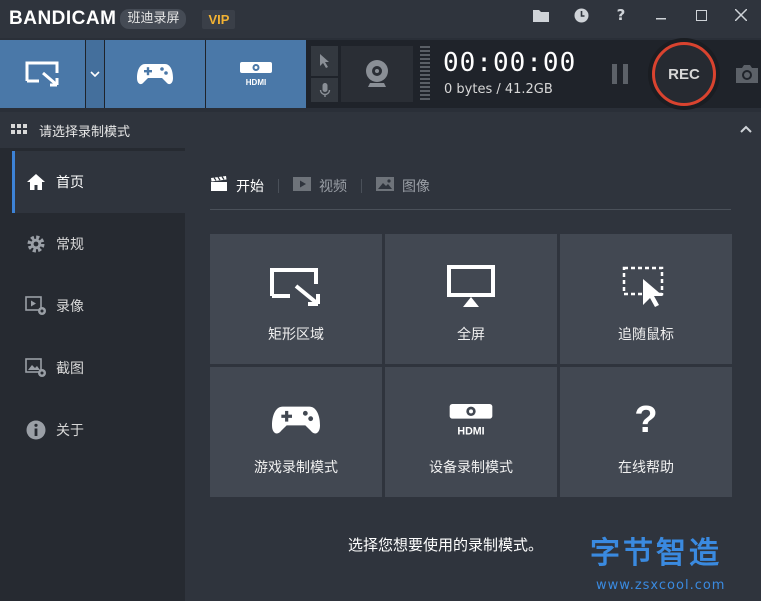 The image size is (761, 601). What do you see at coordinates (98, 244) in the screenshot?
I see `sidebar-item-general: 常规` at bounding box center [98, 244].